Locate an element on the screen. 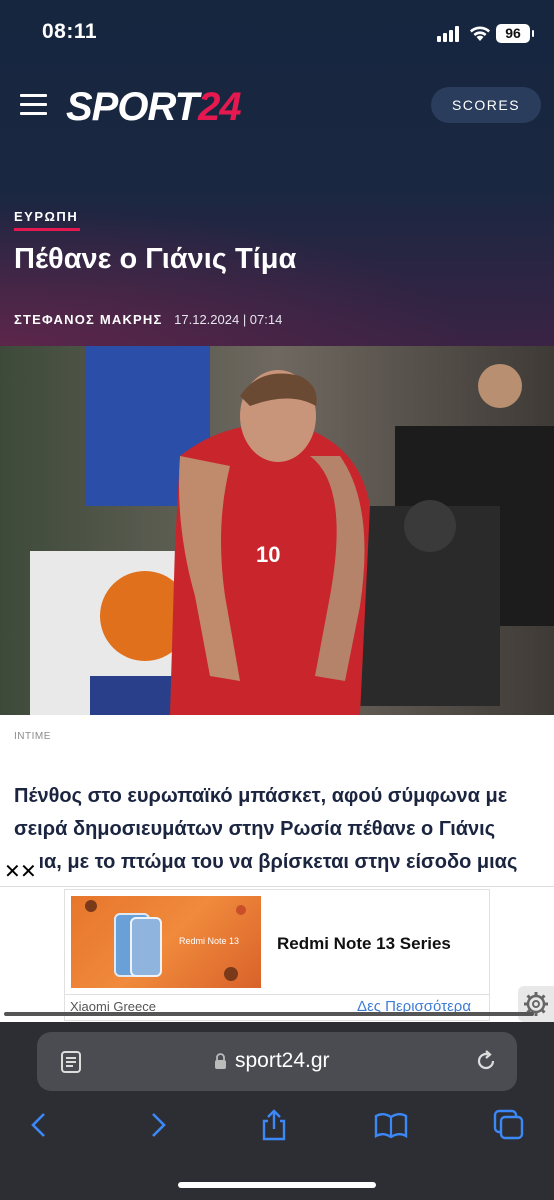  article-byline: ΣΤΕΦΑΝΟΣ ΜΑΚΡΗΣ 17.12.2024 | 07:14 is located at coordinates (148, 319).